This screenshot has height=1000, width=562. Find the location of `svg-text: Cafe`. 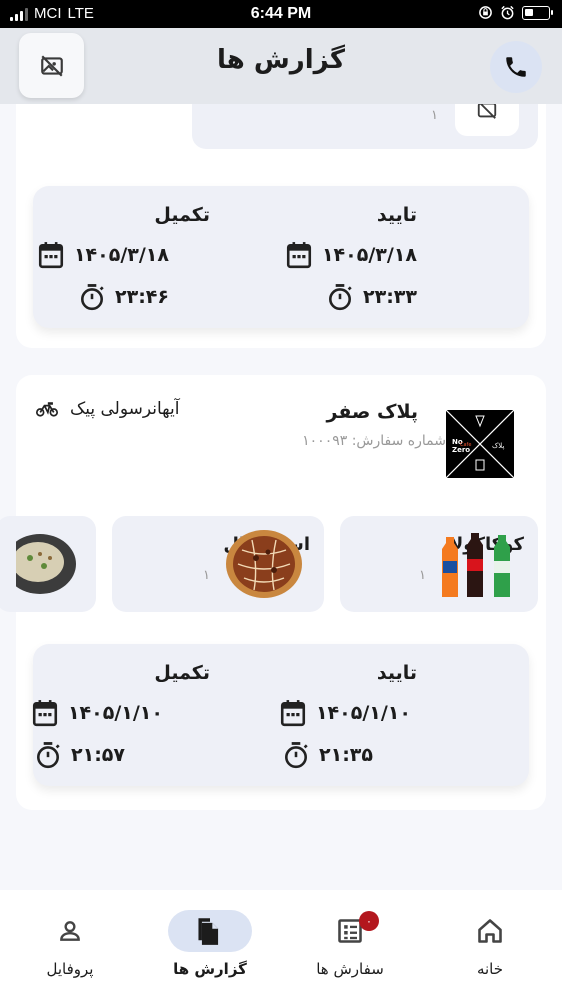

svg-text: Cafe is located at coordinates (465, 445).